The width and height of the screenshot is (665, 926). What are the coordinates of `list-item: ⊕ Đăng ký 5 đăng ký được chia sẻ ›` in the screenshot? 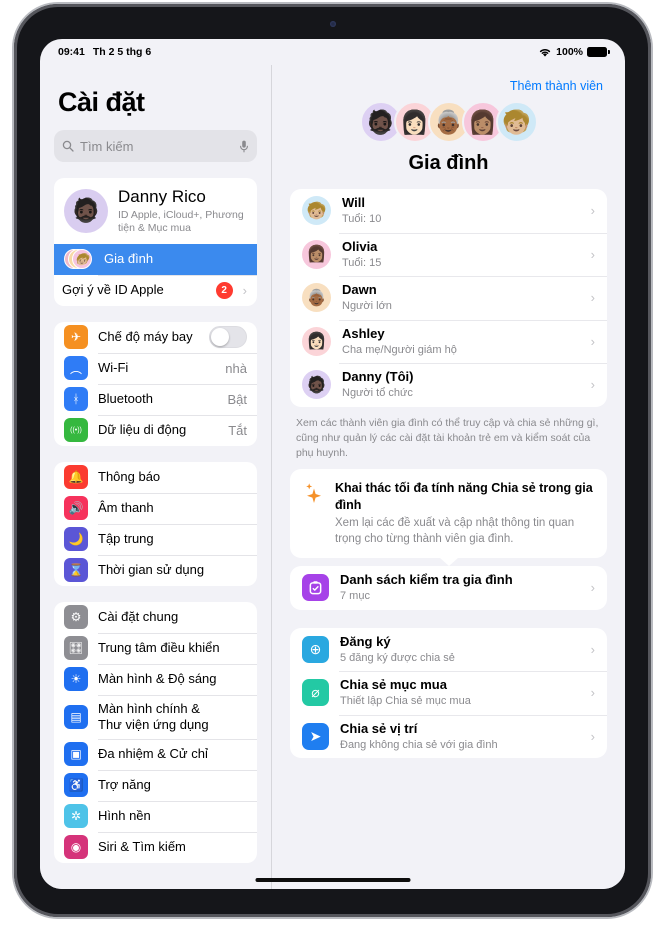 It's located at (448, 650).